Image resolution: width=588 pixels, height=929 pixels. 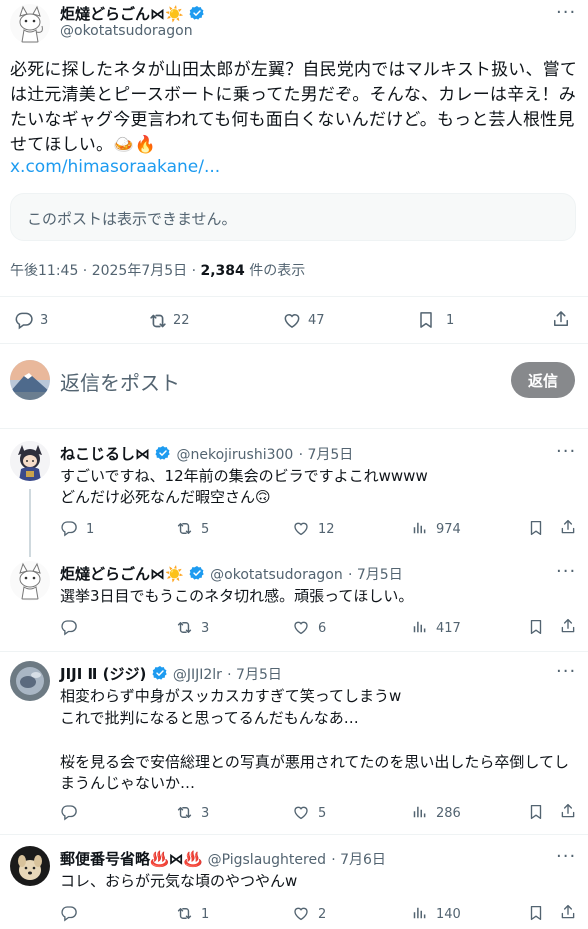 I want to click on reply-author-name: 郵便番号省略♨️⋈♨️, so click(x=131, y=859).